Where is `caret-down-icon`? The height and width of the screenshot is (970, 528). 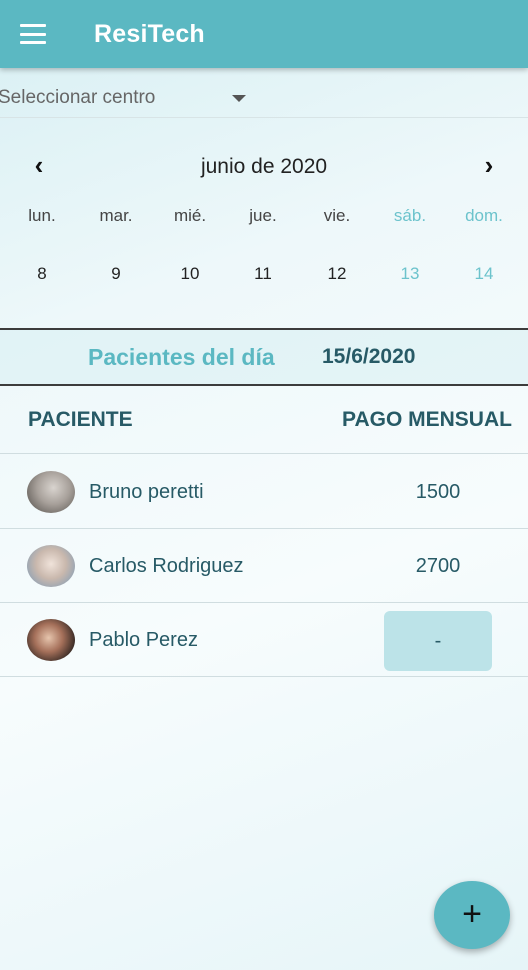 caret-down-icon is located at coordinates (239, 98).